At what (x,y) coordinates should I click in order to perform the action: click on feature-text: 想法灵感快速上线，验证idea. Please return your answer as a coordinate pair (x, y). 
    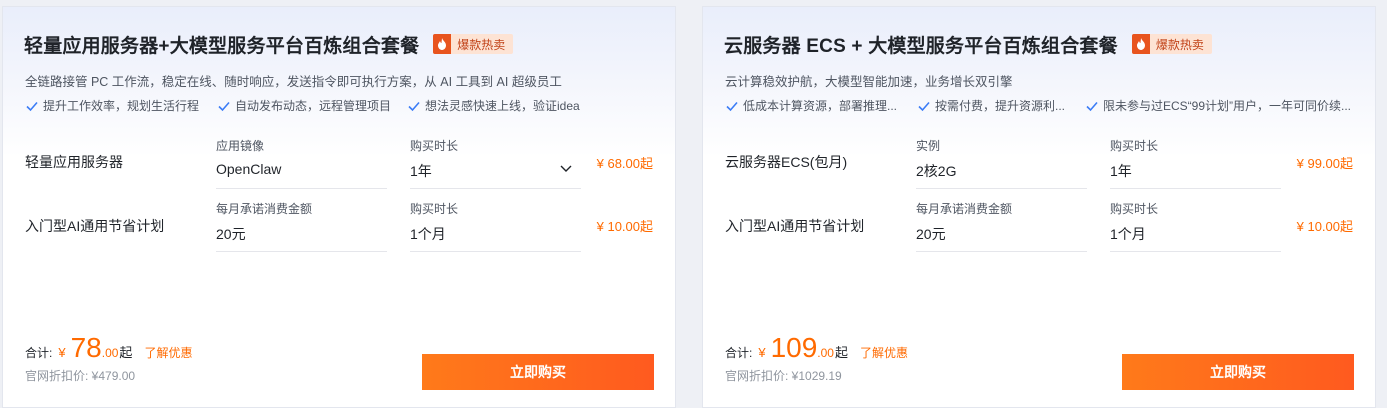
    Looking at the image, I should click on (502, 106).